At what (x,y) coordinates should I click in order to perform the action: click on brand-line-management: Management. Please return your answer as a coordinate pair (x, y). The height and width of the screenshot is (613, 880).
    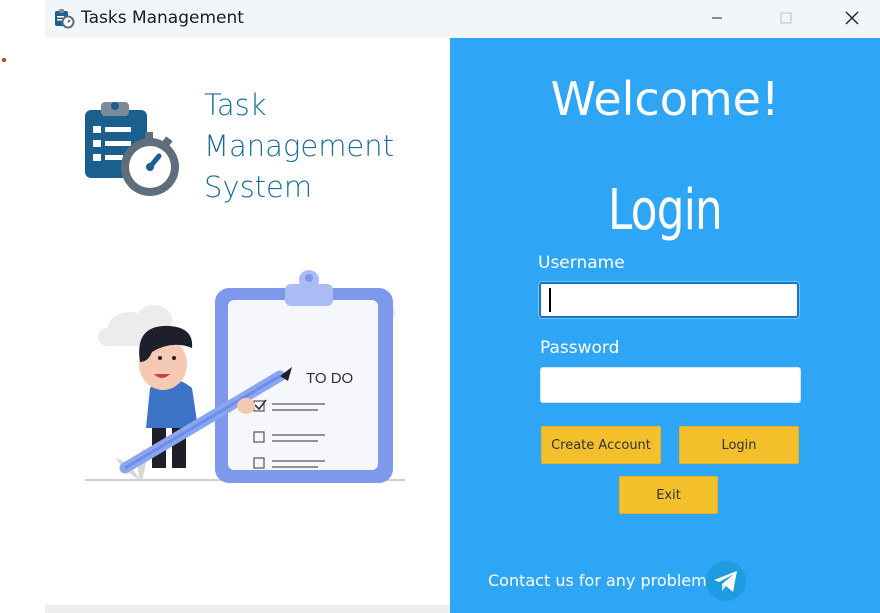
    Looking at the image, I should click on (299, 146).